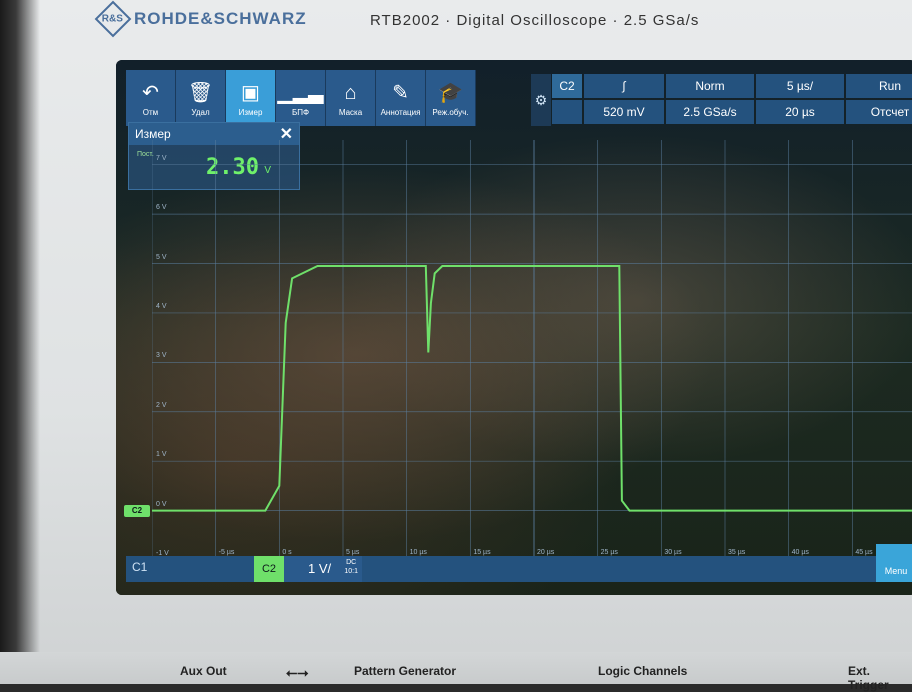 This screenshot has width=912, height=692. What do you see at coordinates (567, 112) in the screenshot?
I see `trigger-level-spacer` at bounding box center [567, 112].